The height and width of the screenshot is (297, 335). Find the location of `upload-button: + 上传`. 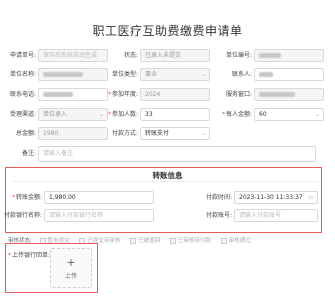

upload-button: + 上传 is located at coordinates (71, 268).